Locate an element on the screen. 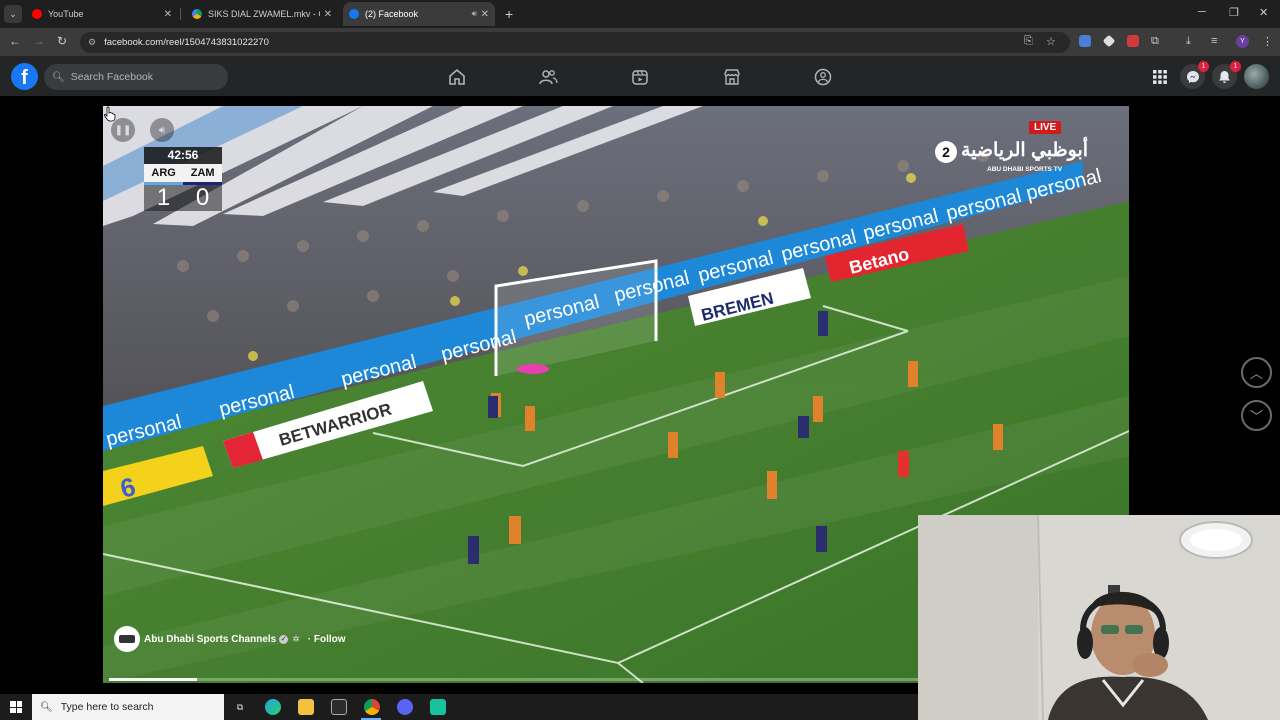 This screenshot has height=720, width=1280. extension-diamond-icon is located at coordinates (1109, 41).